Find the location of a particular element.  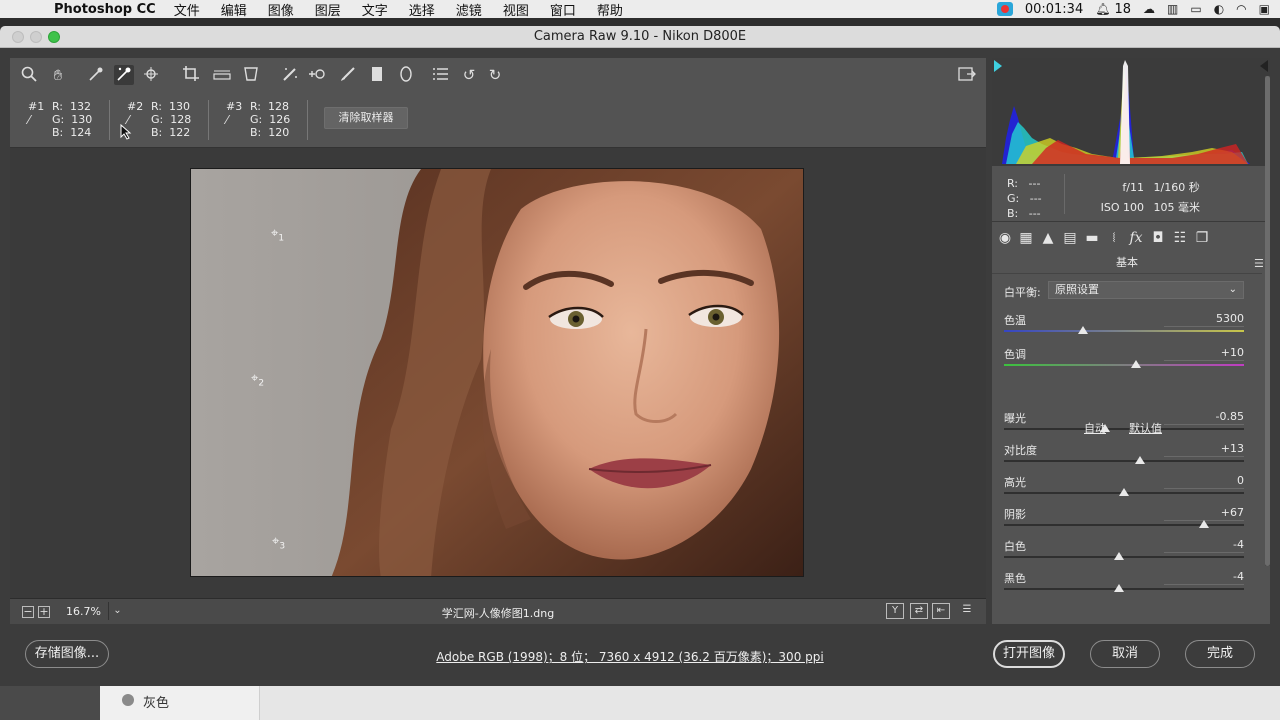

temperature-slider-thumb is located at coordinates (1083, 330).